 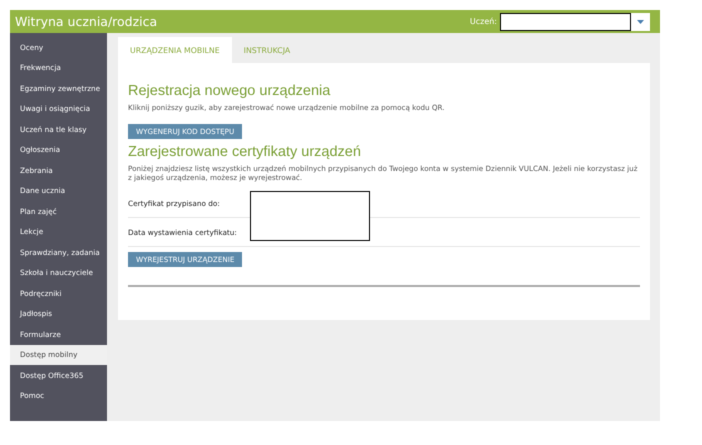 I want to click on section-heading: Zarejestrowane certyfikaty urządzeń, so click(x=245, y=152).